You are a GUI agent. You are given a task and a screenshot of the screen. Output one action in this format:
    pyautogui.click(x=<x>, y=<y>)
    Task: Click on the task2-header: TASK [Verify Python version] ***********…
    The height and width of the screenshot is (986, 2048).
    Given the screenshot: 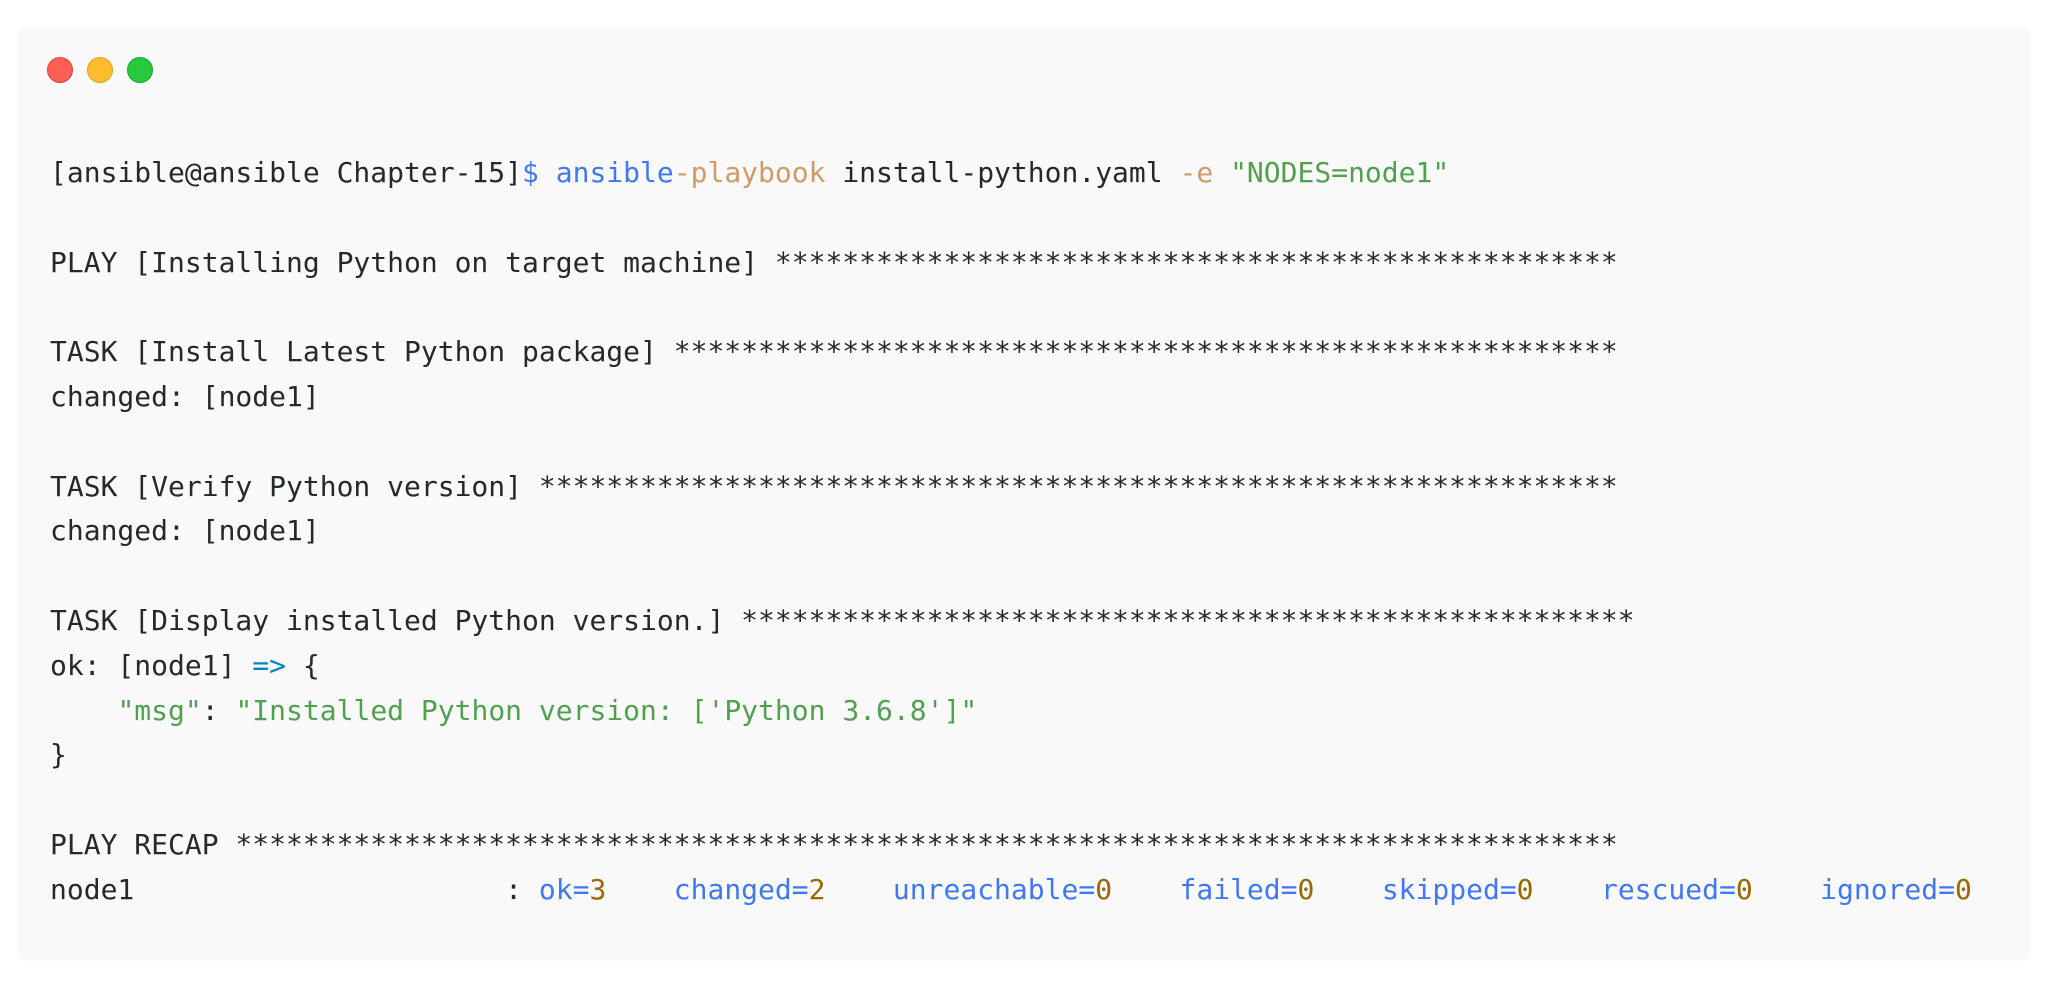 What is the action you would take?
    pyautogui.click(x=834, y=486)
    